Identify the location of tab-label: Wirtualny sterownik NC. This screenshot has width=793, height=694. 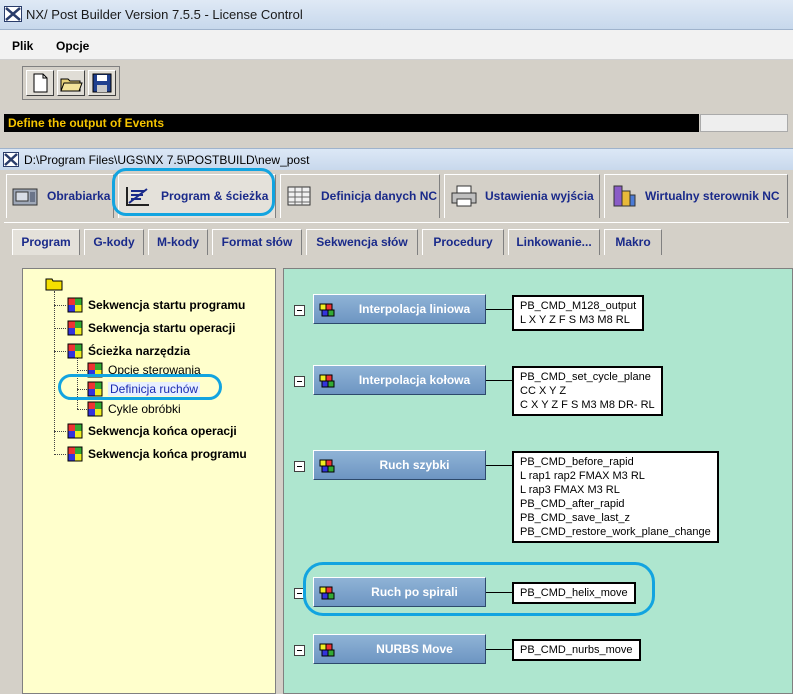
(712, 196).